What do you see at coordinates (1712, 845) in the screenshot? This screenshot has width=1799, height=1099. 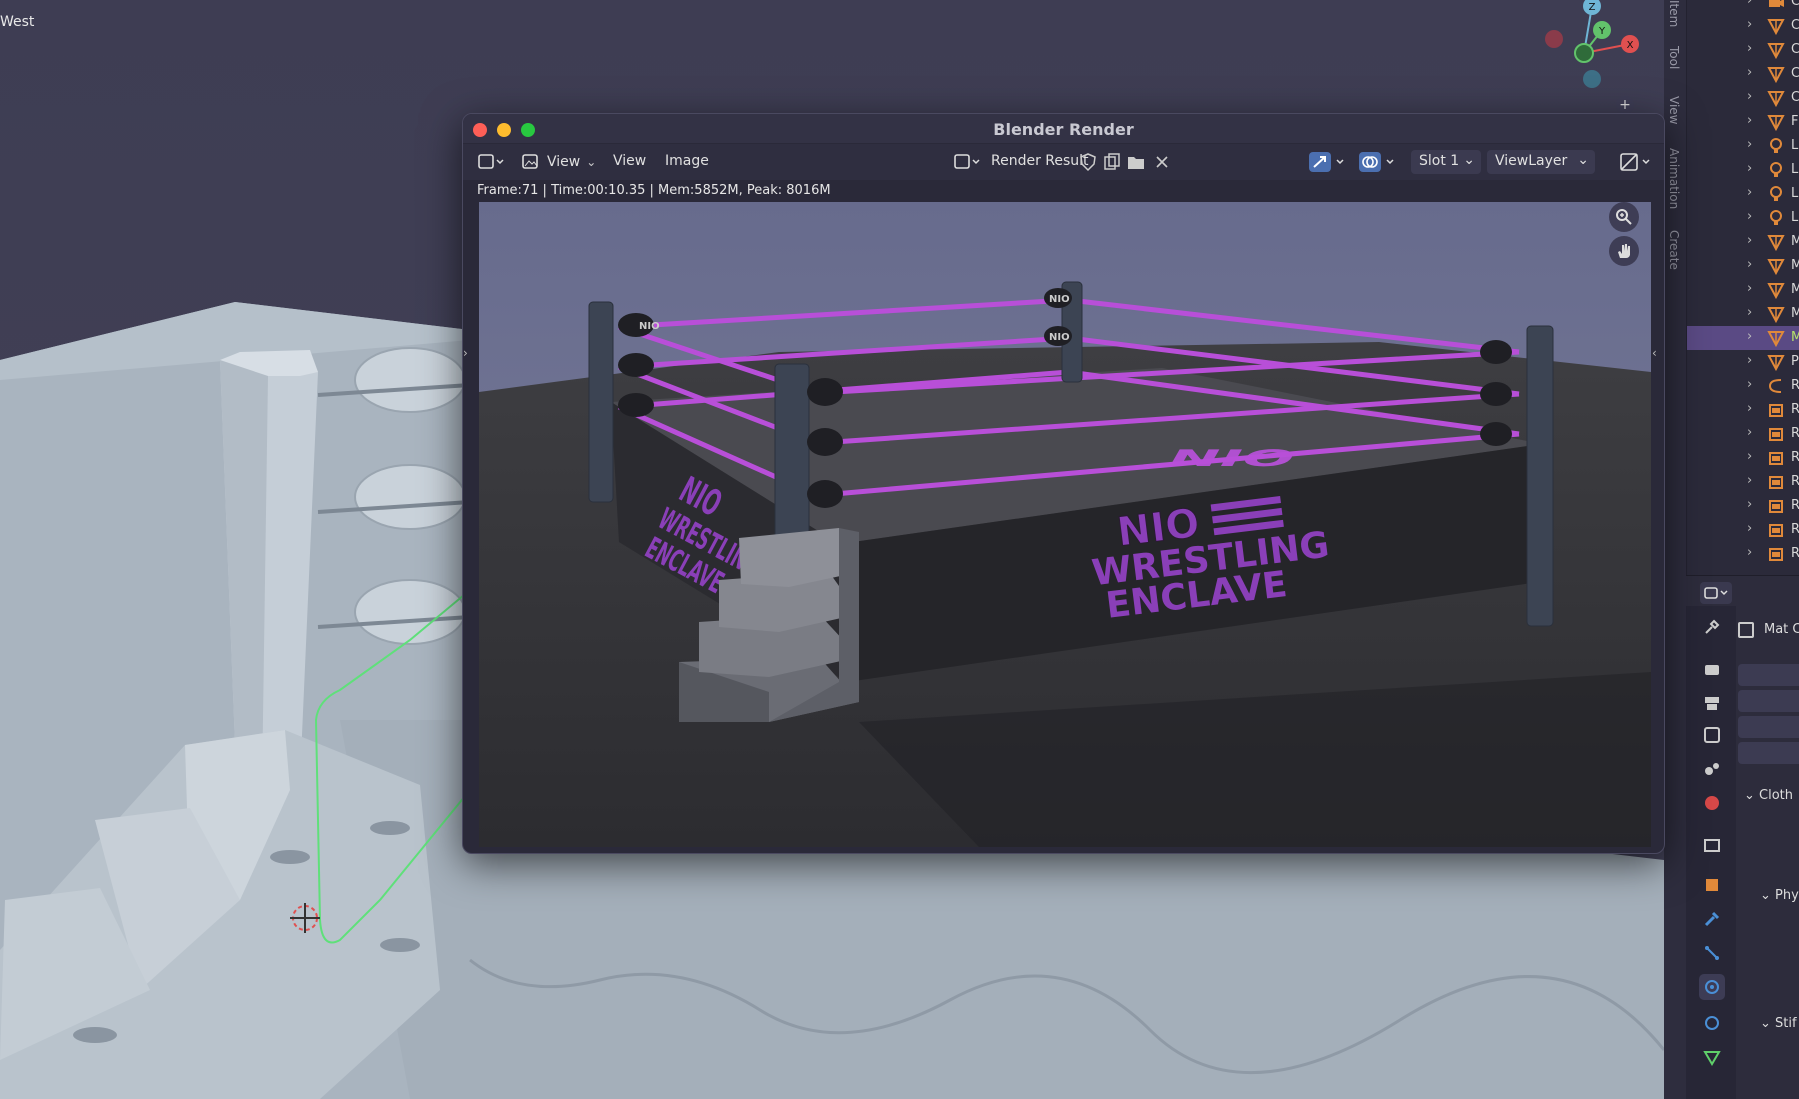 I see `collection-tab-icon` at bounding box center [1712, 845].